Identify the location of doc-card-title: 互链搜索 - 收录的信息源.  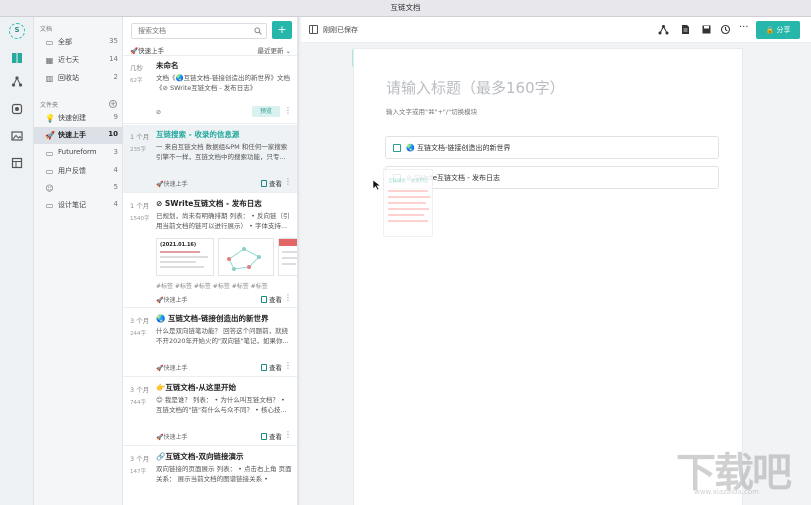
(198, 134).